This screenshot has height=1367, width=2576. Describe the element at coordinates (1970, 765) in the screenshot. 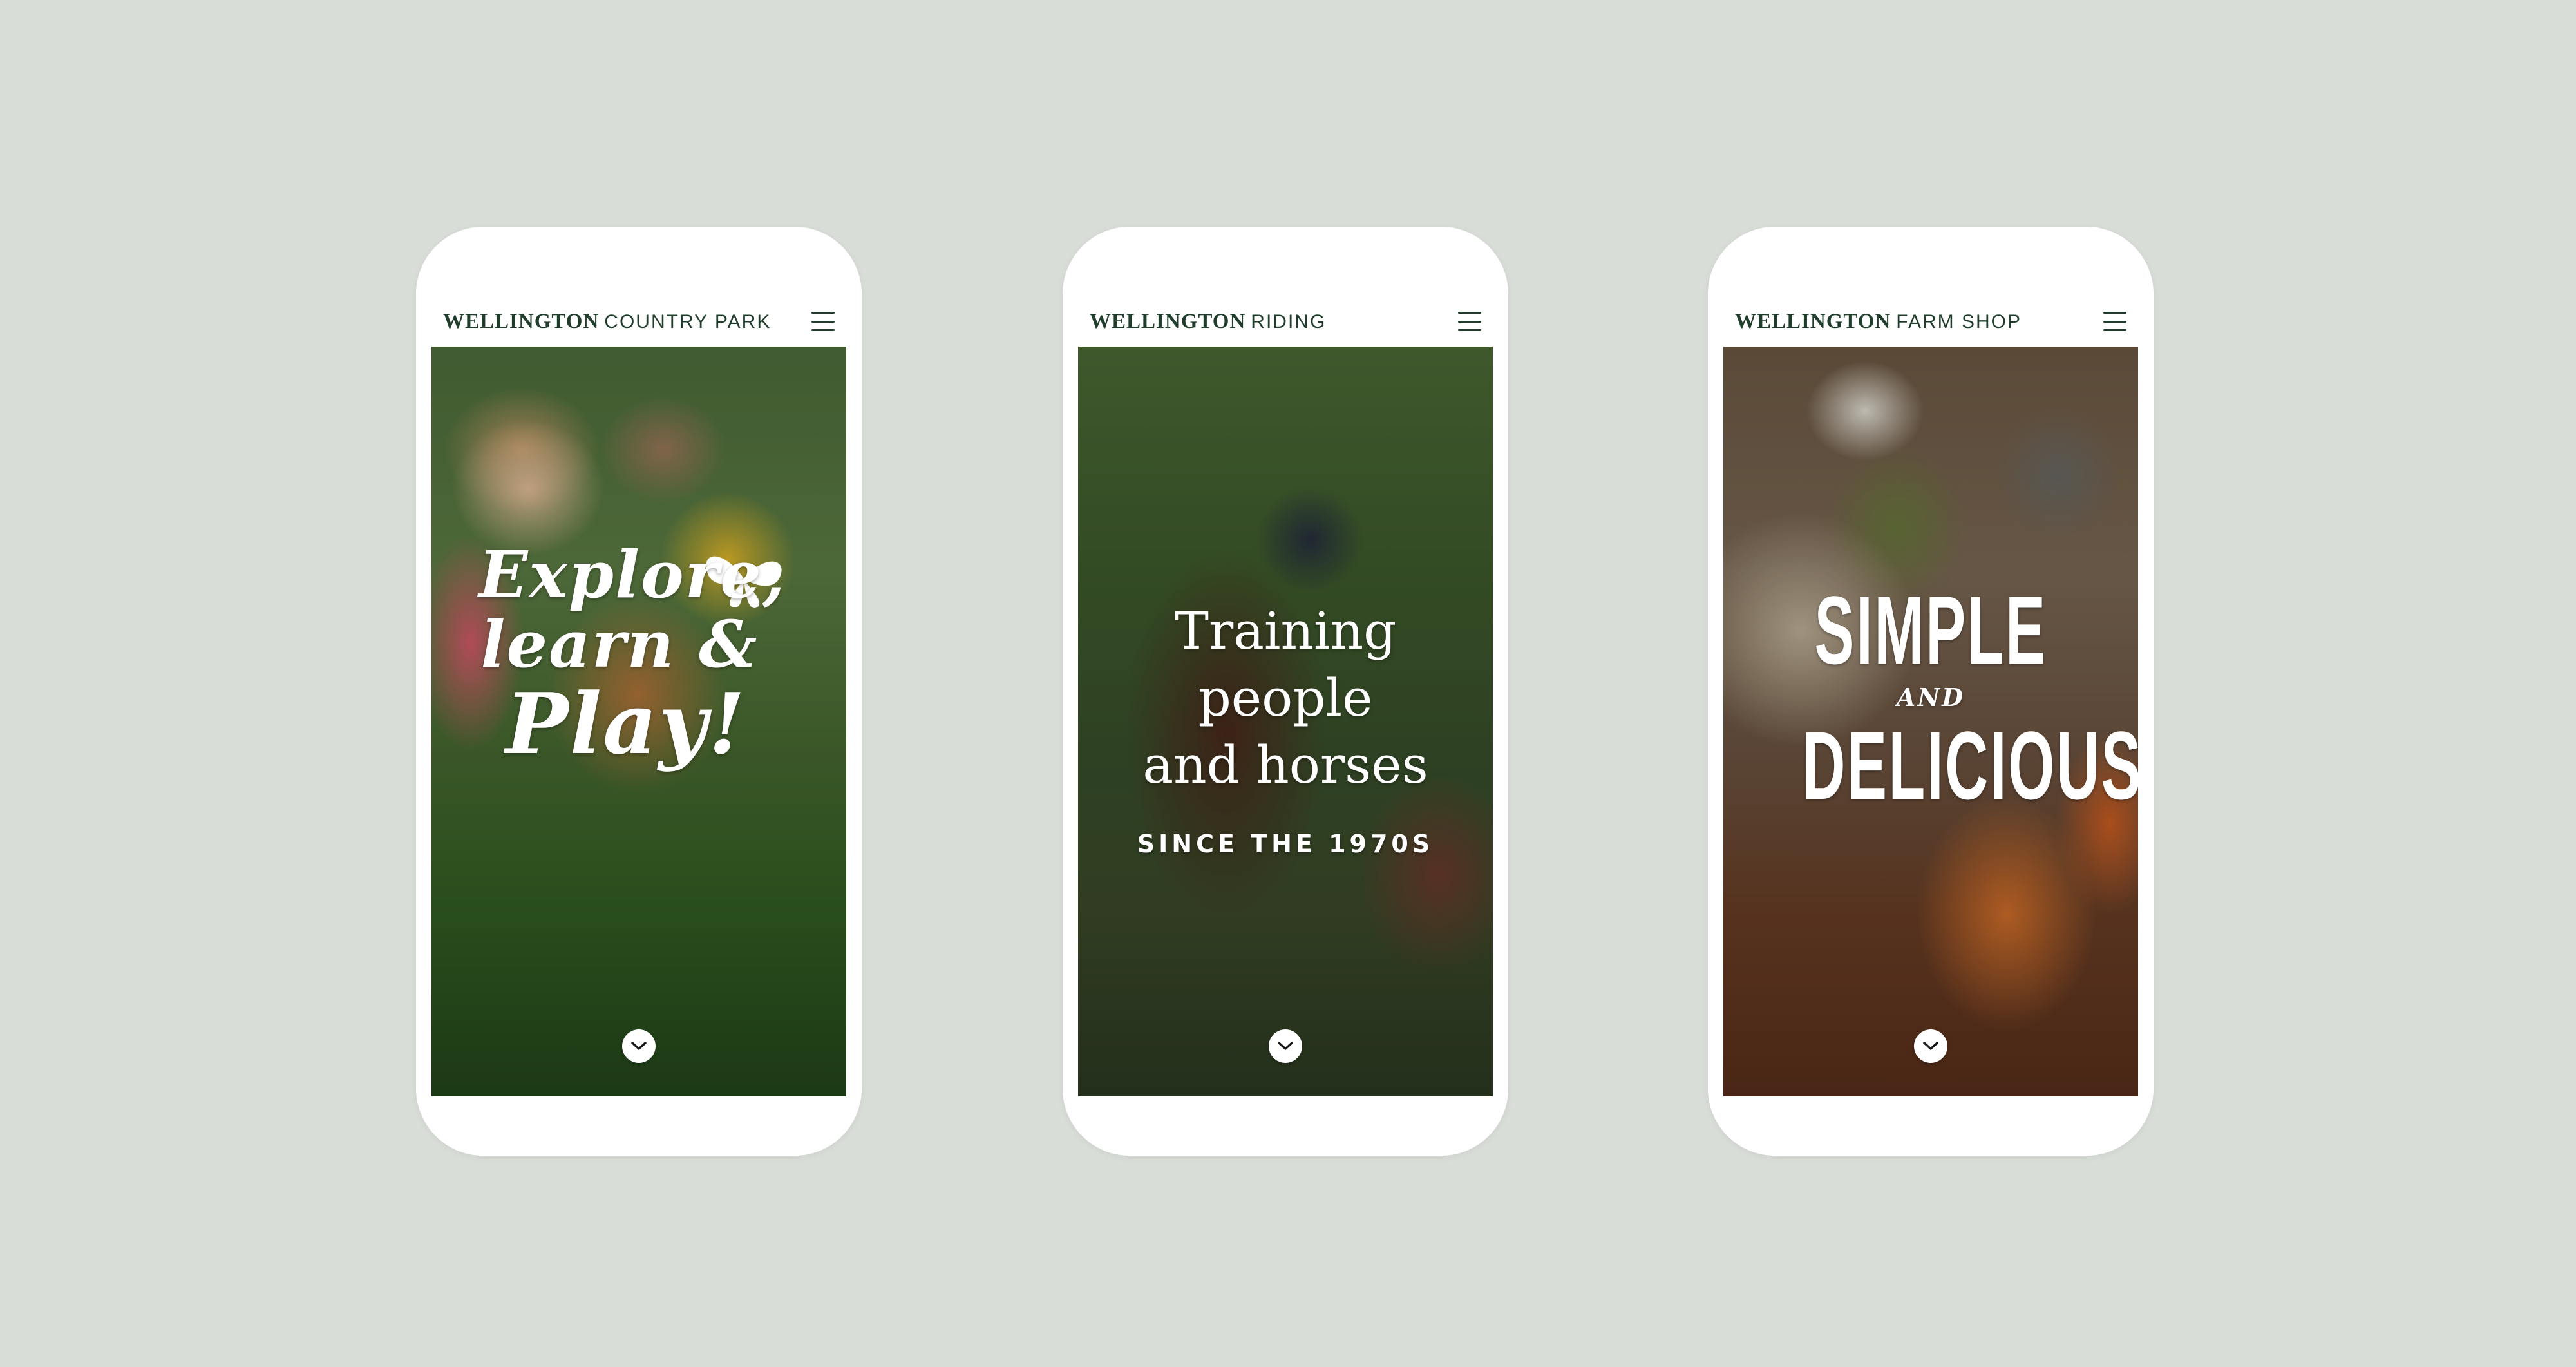

I see `hero-line-3: DELICIOUS` at that location.